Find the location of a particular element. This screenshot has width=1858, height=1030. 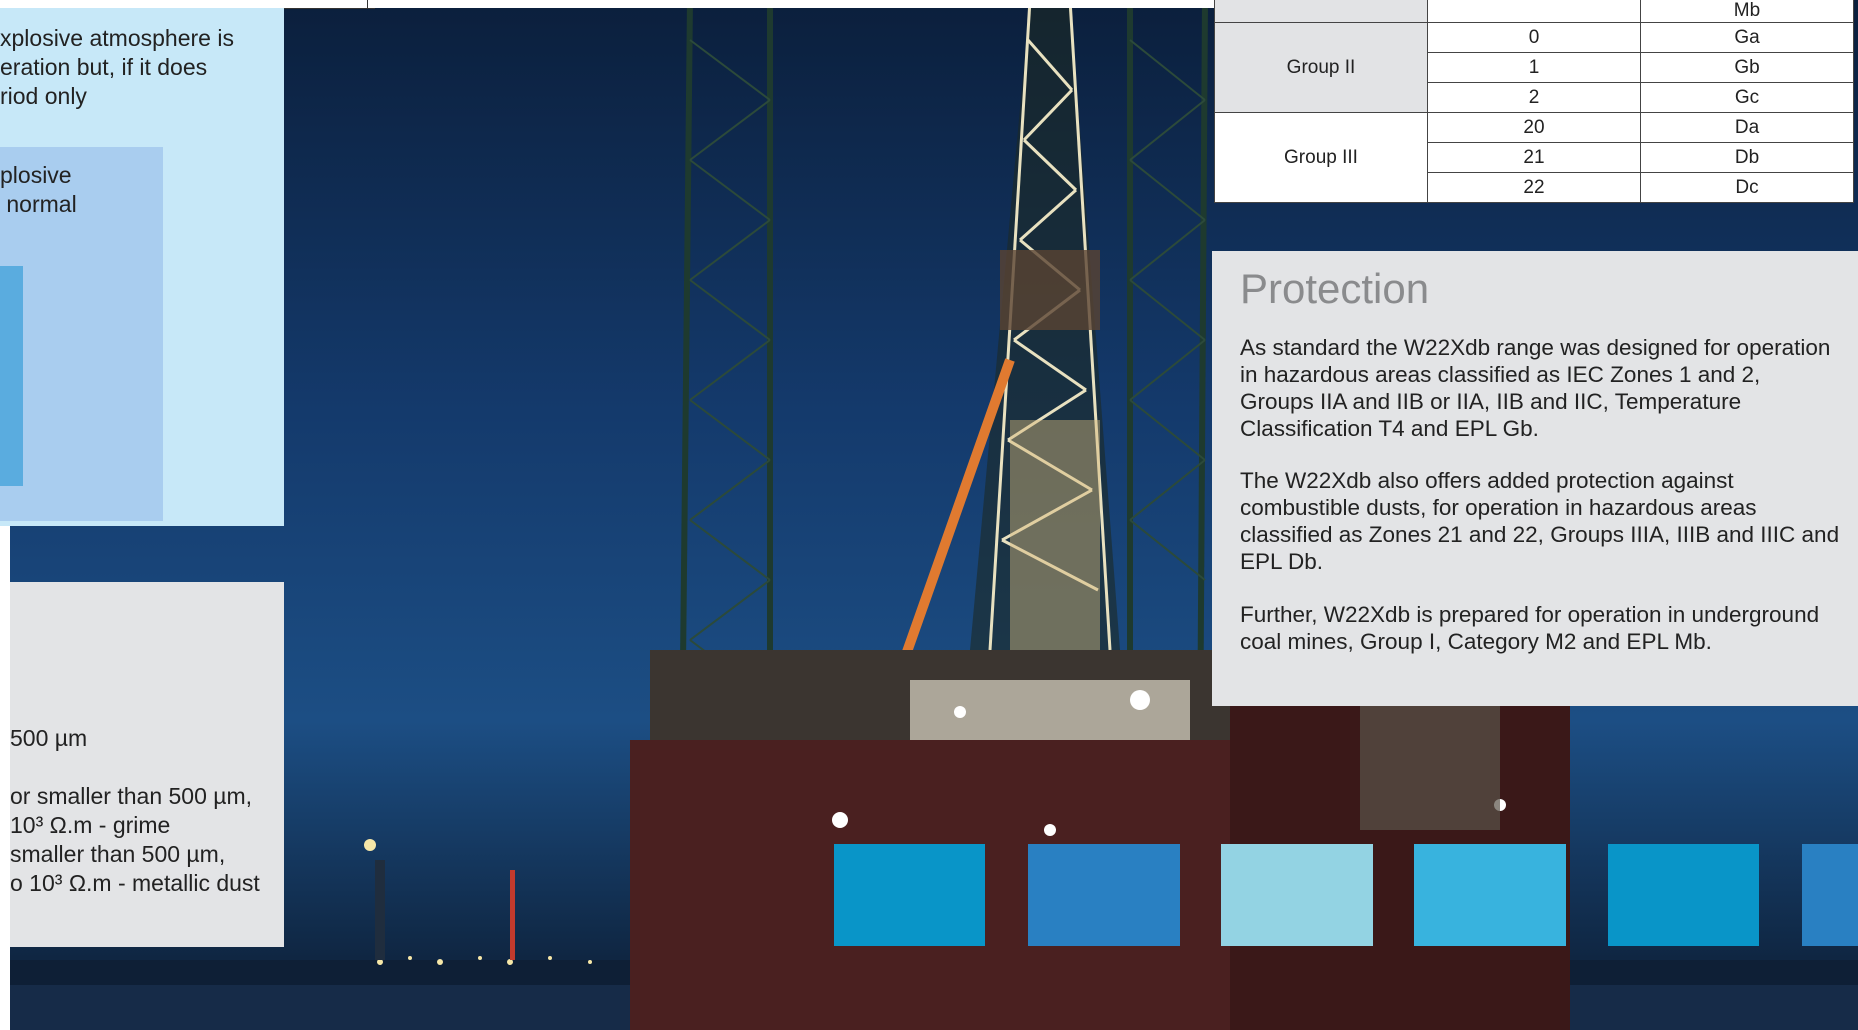

epl-cell: Dc is located at coordinates (1747, 187).